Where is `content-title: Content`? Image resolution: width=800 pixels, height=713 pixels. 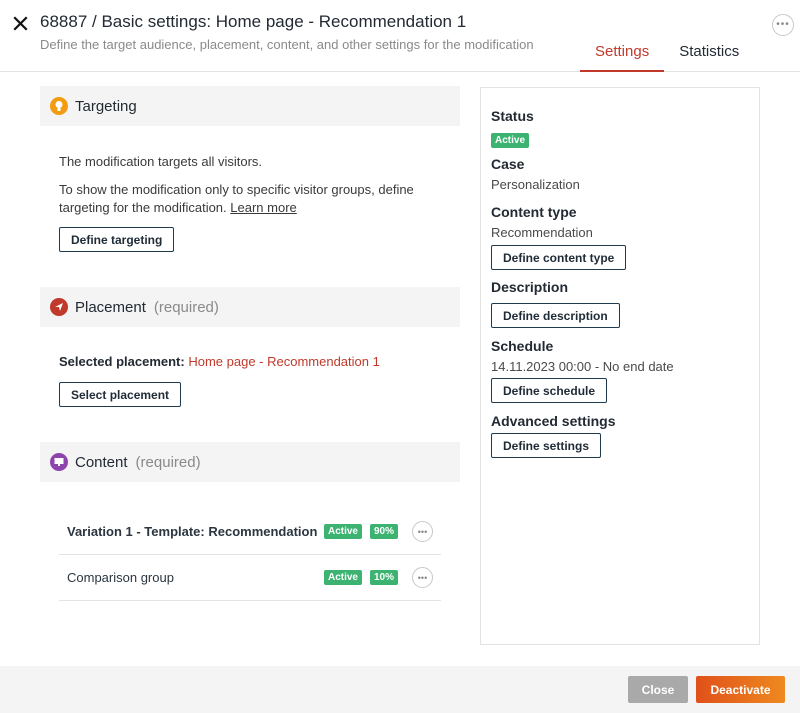 content-title: Content is located at coordinates (101, 462).